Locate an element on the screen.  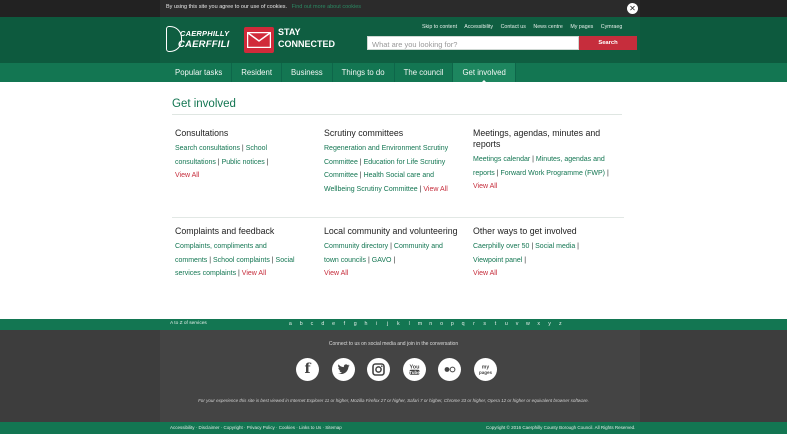
news-link: News centre is located at coordinates (547, 27).